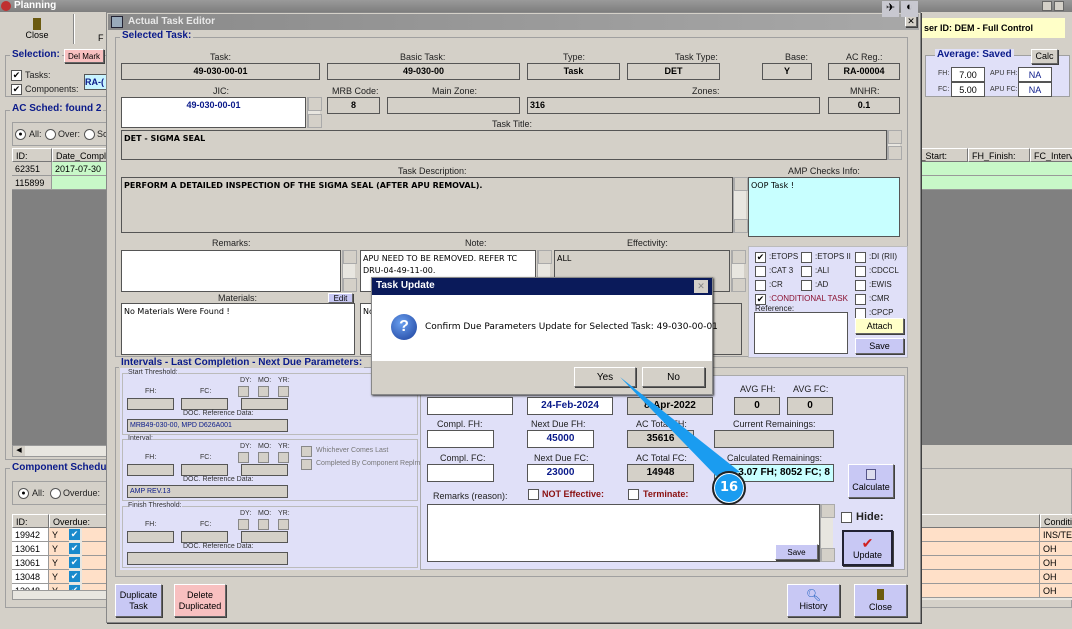 This screenshot has height=629, width=1072. What do you see at coordinates (729, 488) in the screenshot?
I see `step-badge: 16` at bounding box center [729, 488].